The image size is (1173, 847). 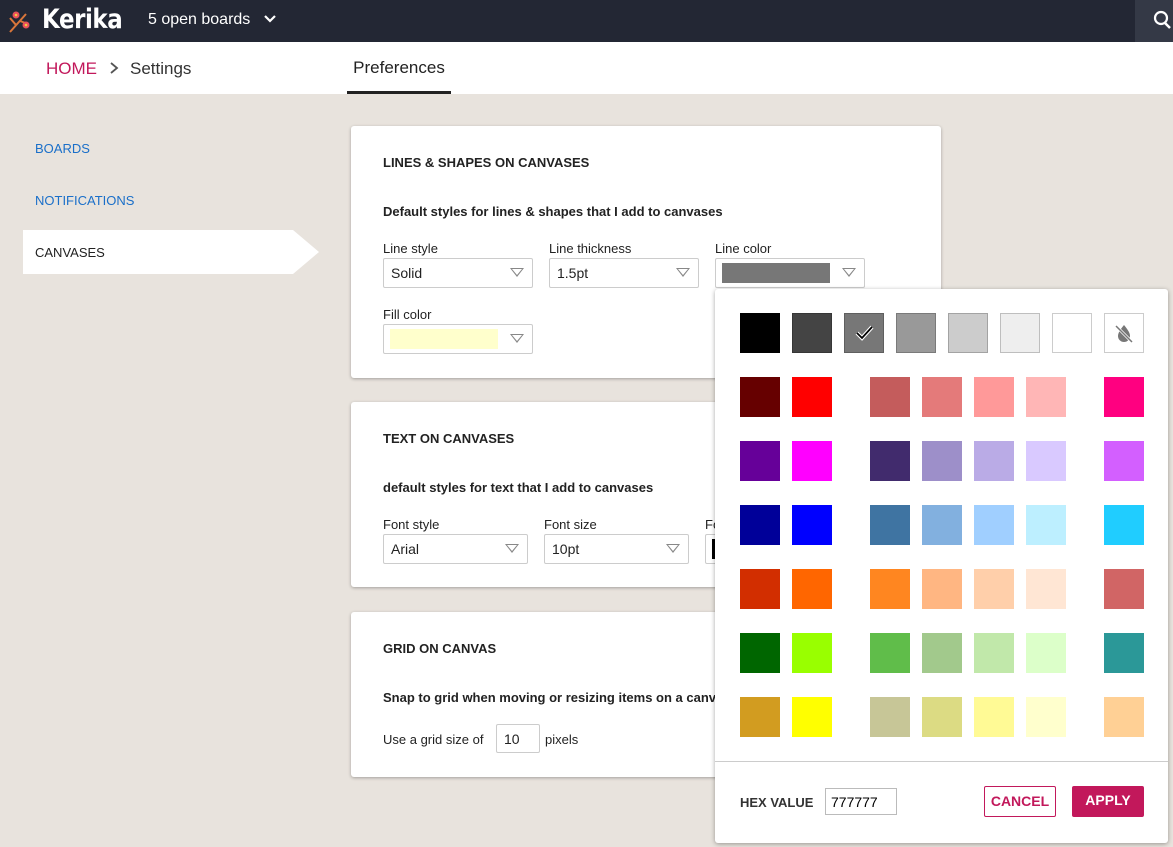 What do you see at coordinates (410, 248) in the screenshot?
I see `line-style-label: Line style` at bounding box center [410, 248].